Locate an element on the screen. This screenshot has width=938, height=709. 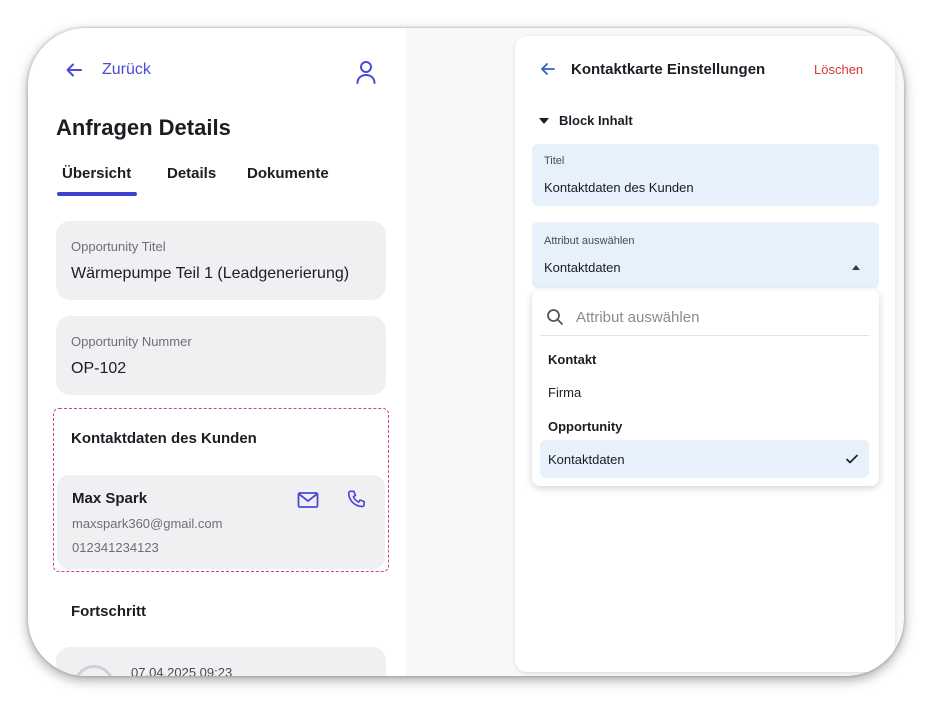
contact-name: Max Spark is located at coordinates (110, 498).